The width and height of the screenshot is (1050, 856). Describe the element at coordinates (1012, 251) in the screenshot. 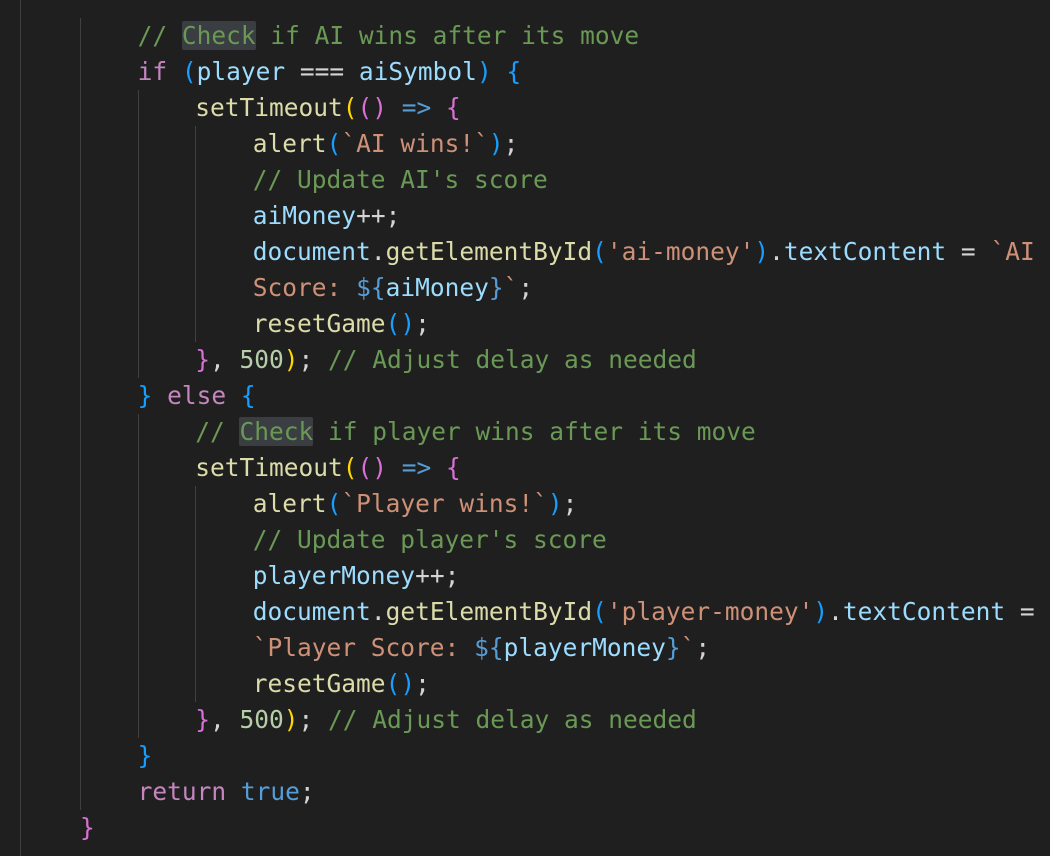

I see `code-token: `AI` at that location.